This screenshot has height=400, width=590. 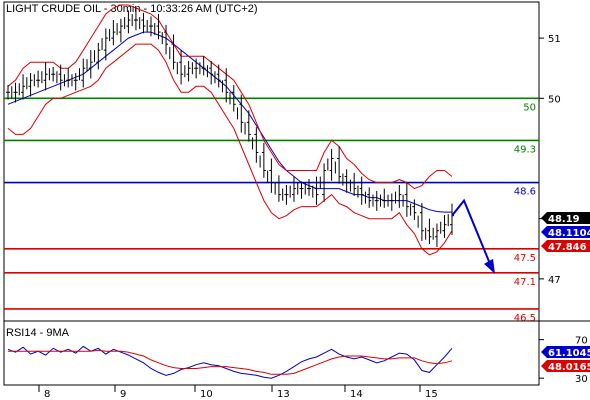 What do you see at coordinates (564, 219) in the screenshot?
I see `price-tag-label: 48.19` at bounding box center [564, 219].